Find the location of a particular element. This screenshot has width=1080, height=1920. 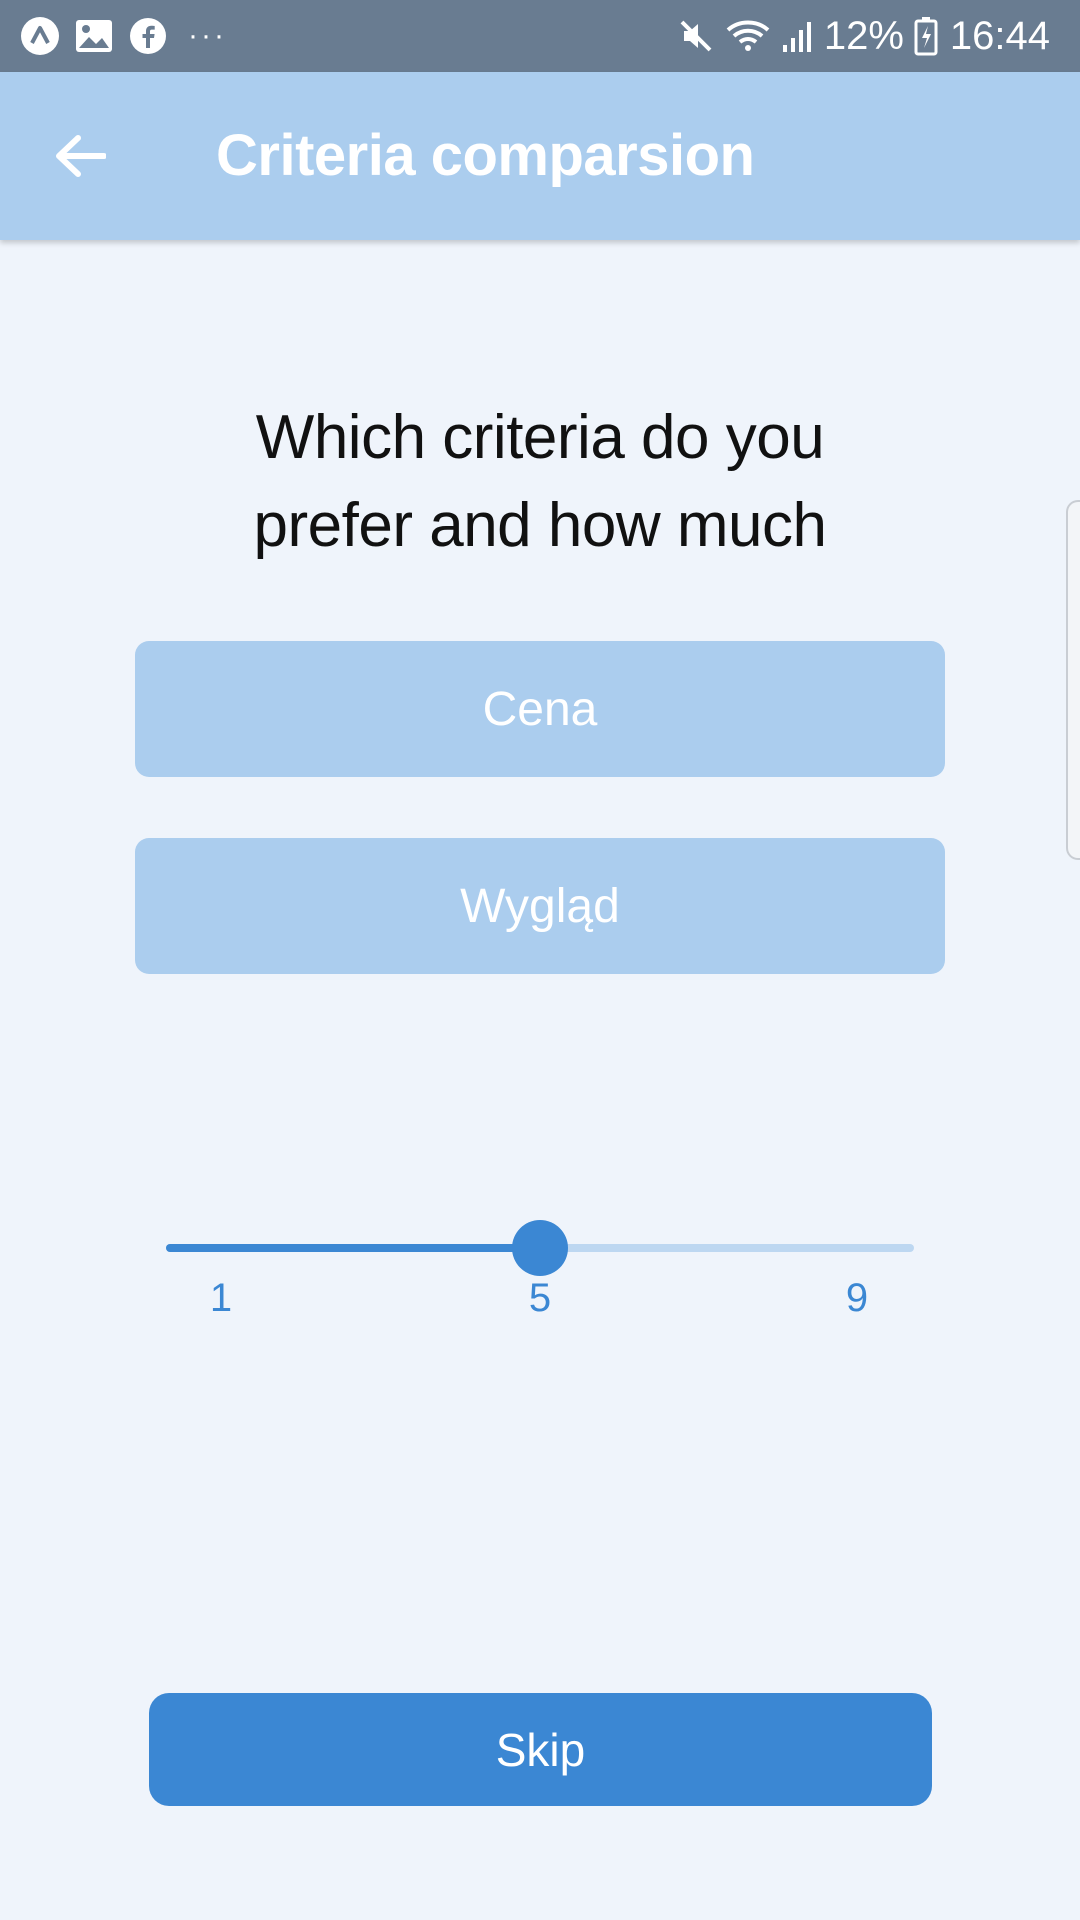

status-right-icons: 12% 16:44 is located at coordinates (864, 36).